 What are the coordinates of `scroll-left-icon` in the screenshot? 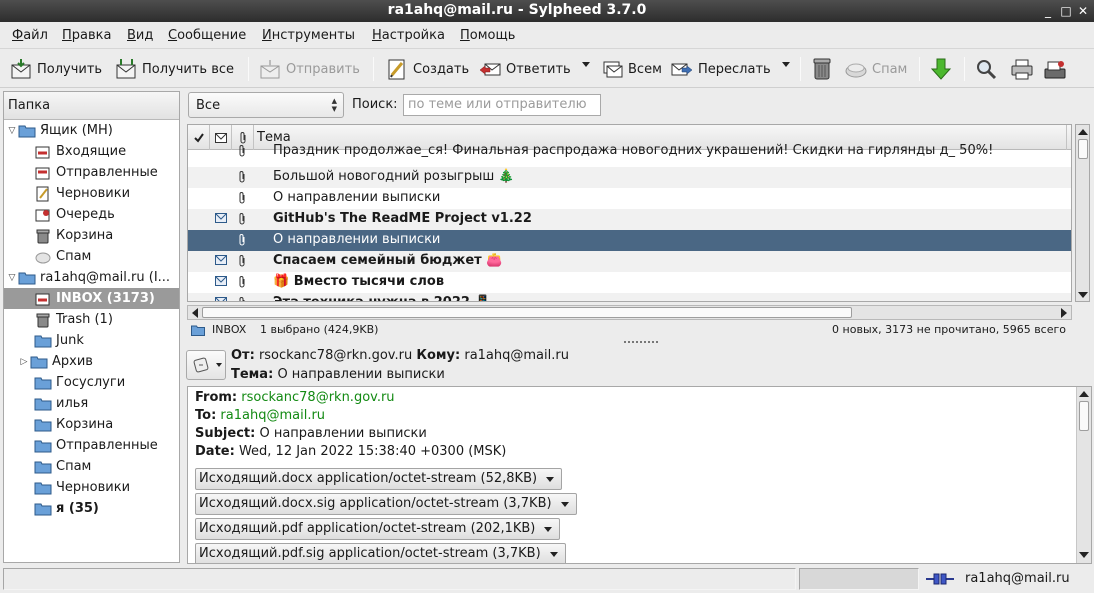 It's located at (195, 313).